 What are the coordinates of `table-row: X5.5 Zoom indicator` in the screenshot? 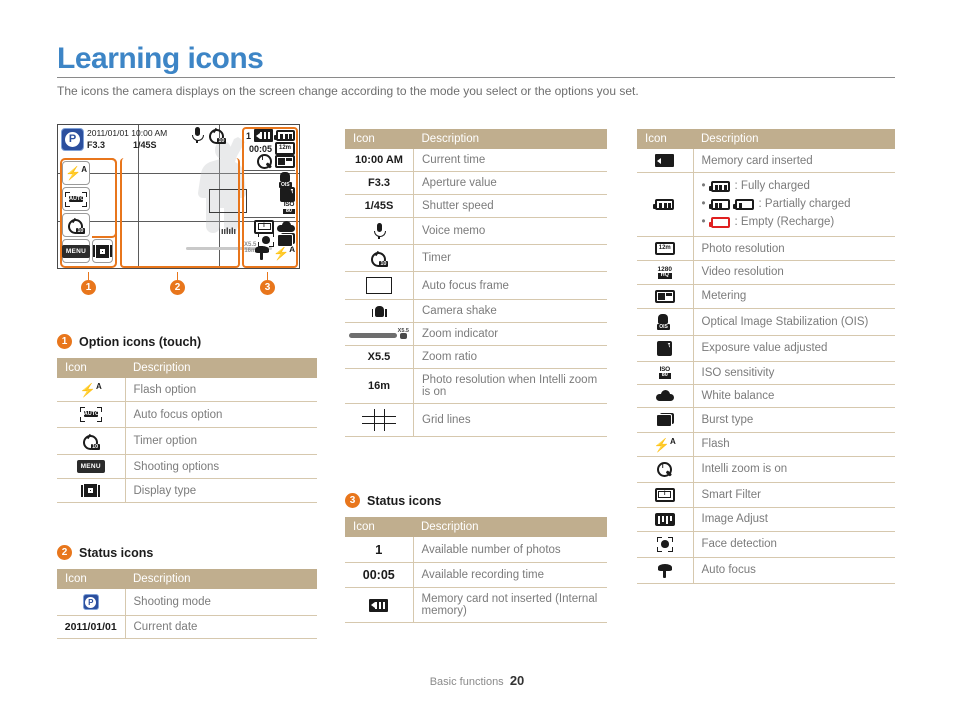 It's located at (476, 334).